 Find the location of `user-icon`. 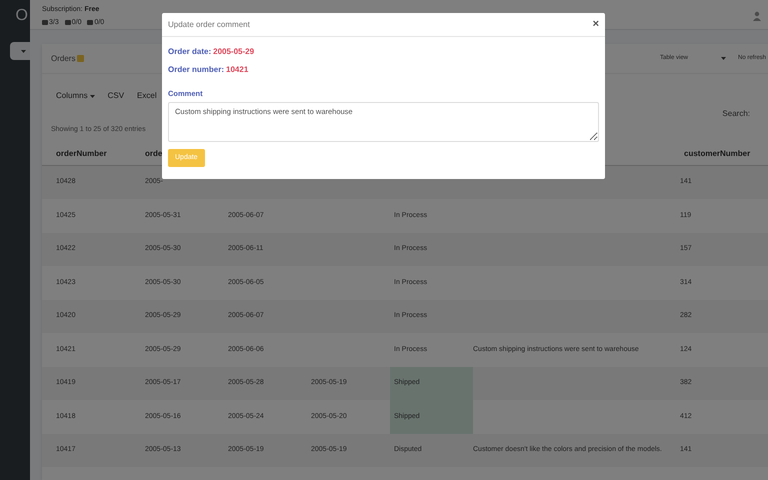

user-icon is located at coordinates (757, 16).